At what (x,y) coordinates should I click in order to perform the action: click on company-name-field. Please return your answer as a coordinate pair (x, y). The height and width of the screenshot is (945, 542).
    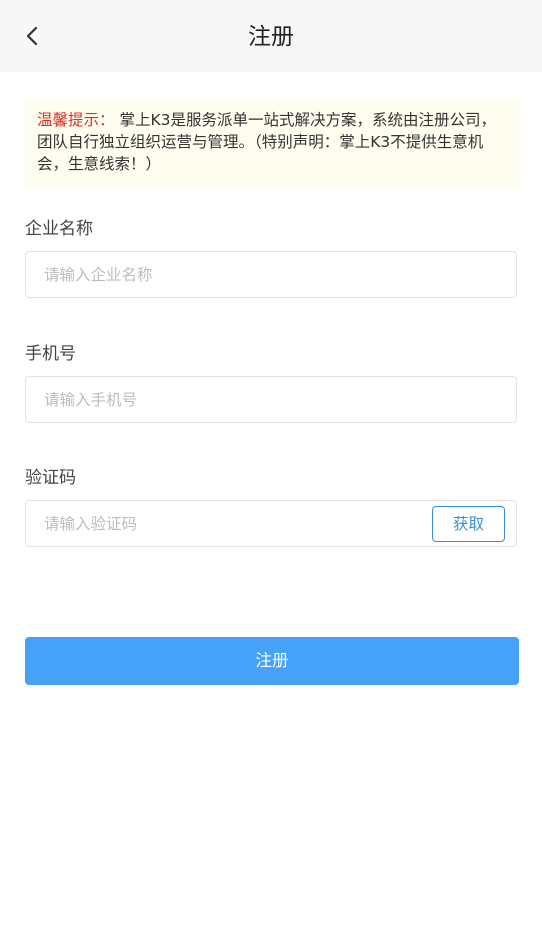
    Looking at the image, I should click on (271, 274).